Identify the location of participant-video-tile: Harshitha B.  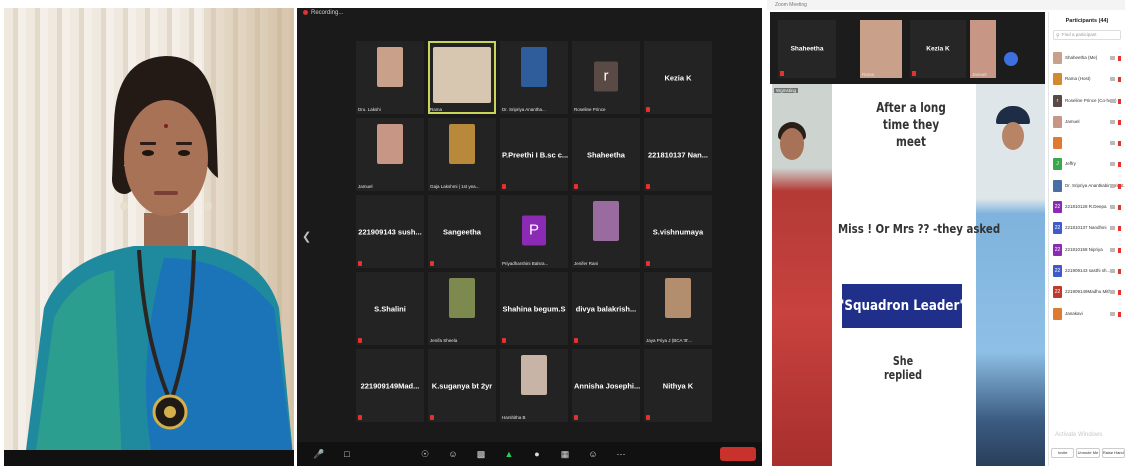
(534, 385).